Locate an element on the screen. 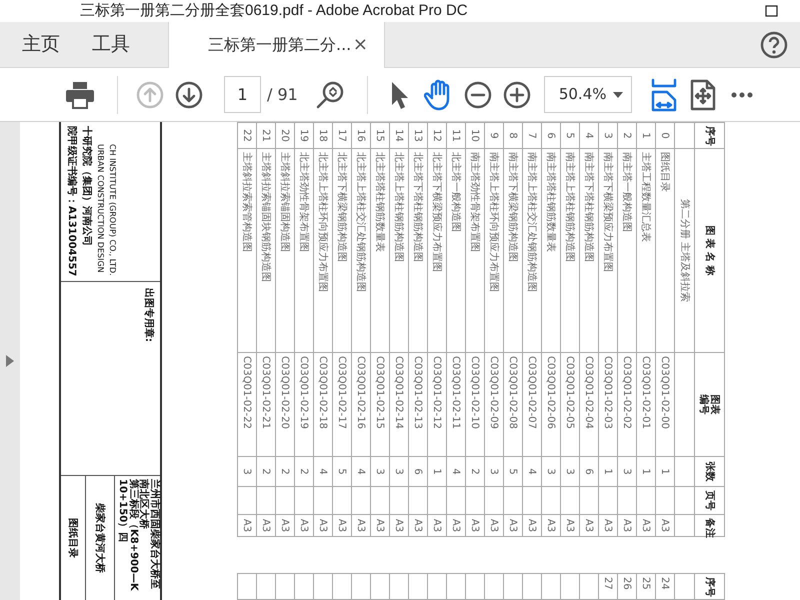 Image resolution: width=800 pixels, height=600 pixels. table-cell: 6 is located at coordinates (418, 471).